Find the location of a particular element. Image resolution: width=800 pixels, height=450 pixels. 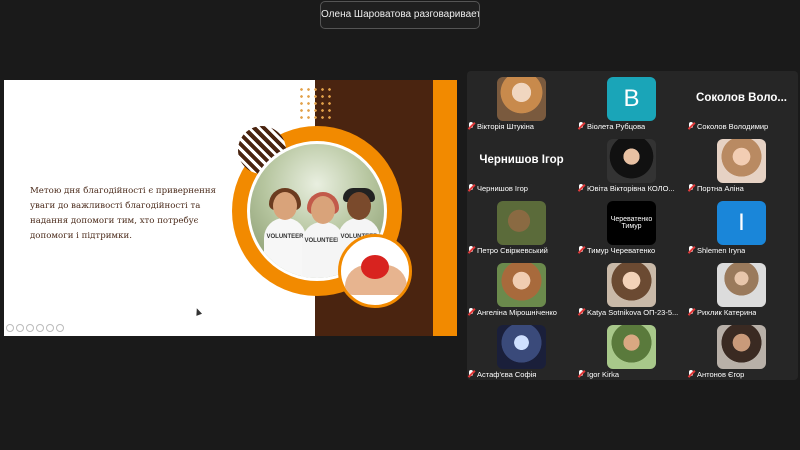

participant-display-name: Чернишов Ігор is located at coordinates (521, 160).